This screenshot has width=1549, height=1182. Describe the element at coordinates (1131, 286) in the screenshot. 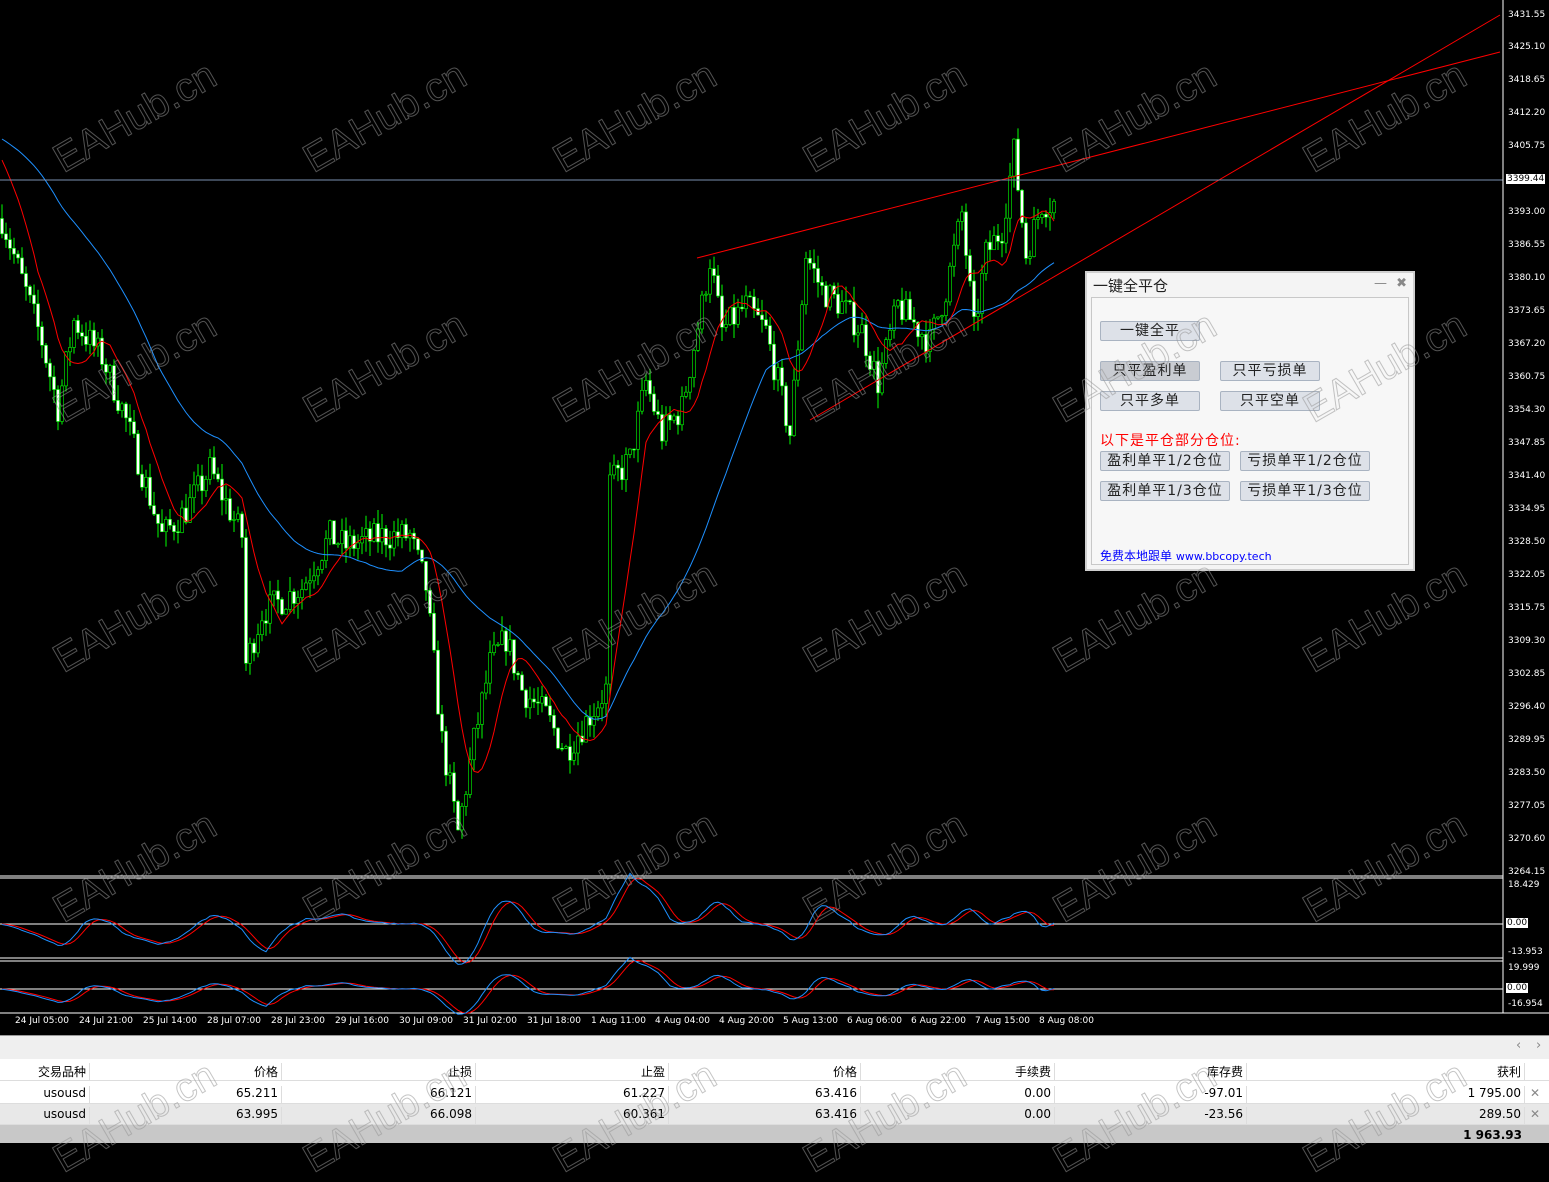

I see `panel-title: 一键全平仓` at that location.